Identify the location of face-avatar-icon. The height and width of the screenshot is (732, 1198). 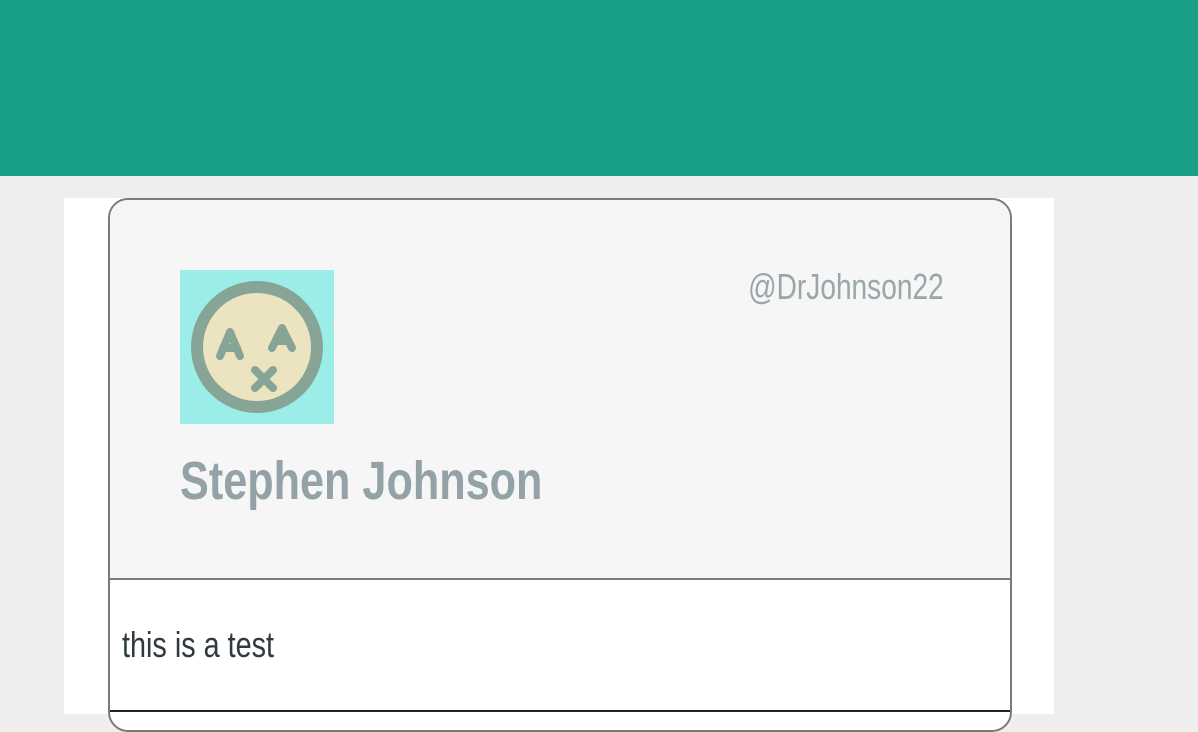
(257, 347).